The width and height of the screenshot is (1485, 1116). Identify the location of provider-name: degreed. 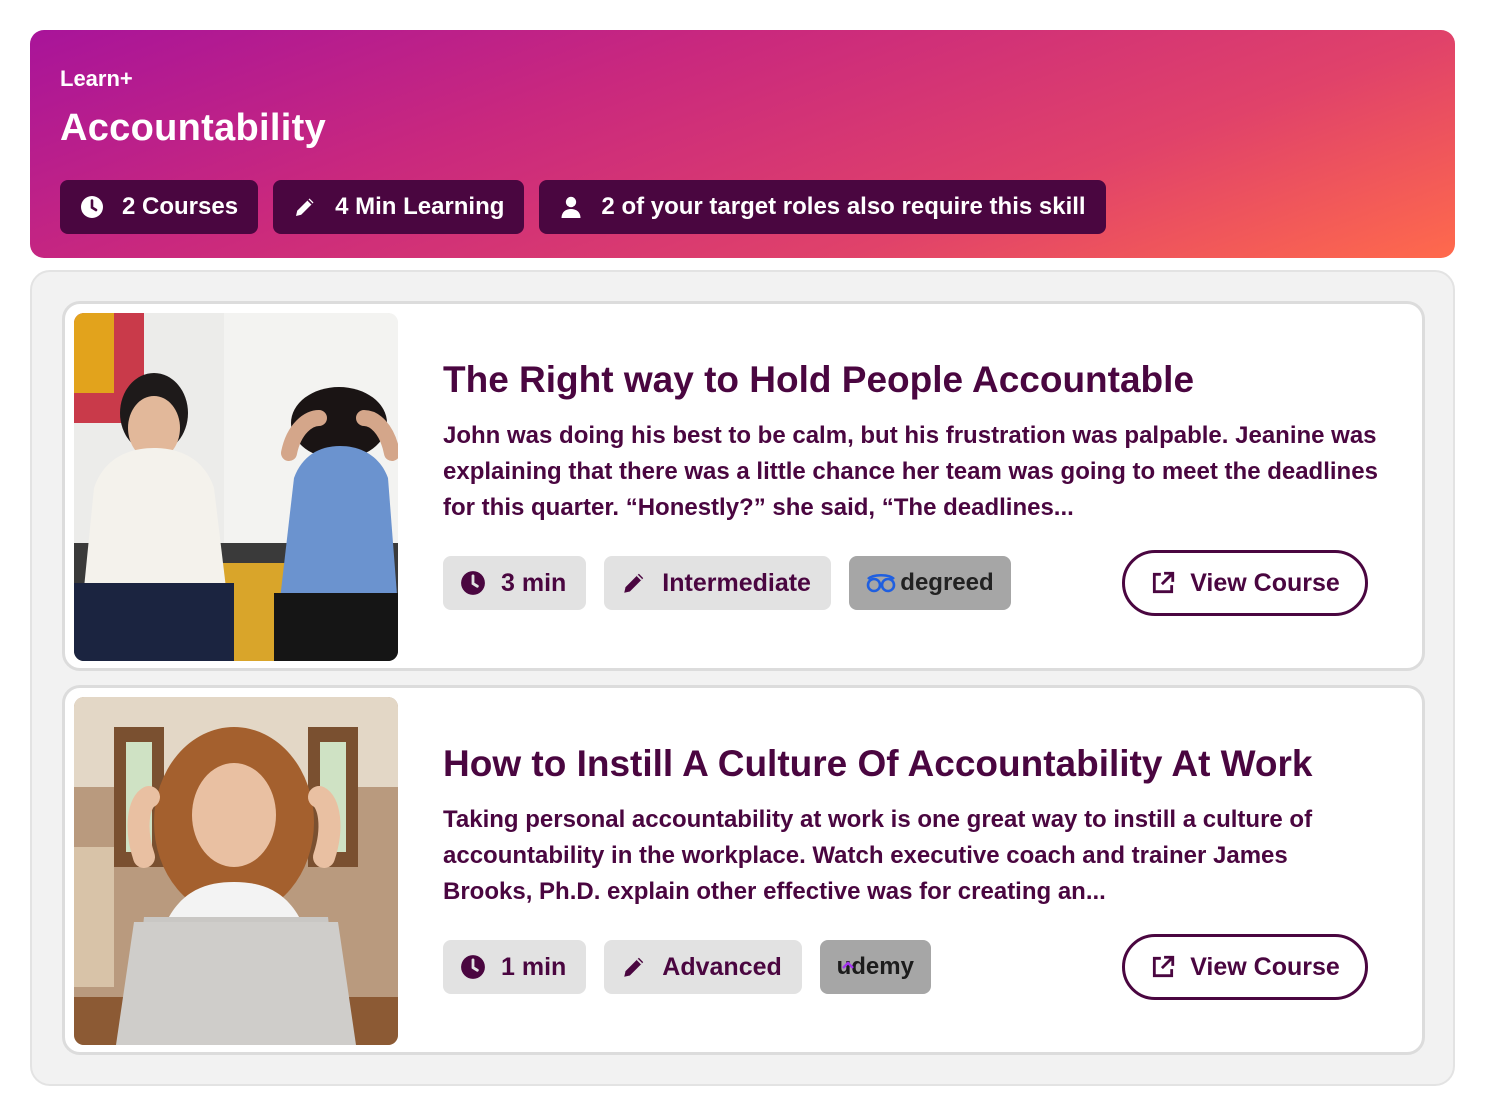
(947, 582).